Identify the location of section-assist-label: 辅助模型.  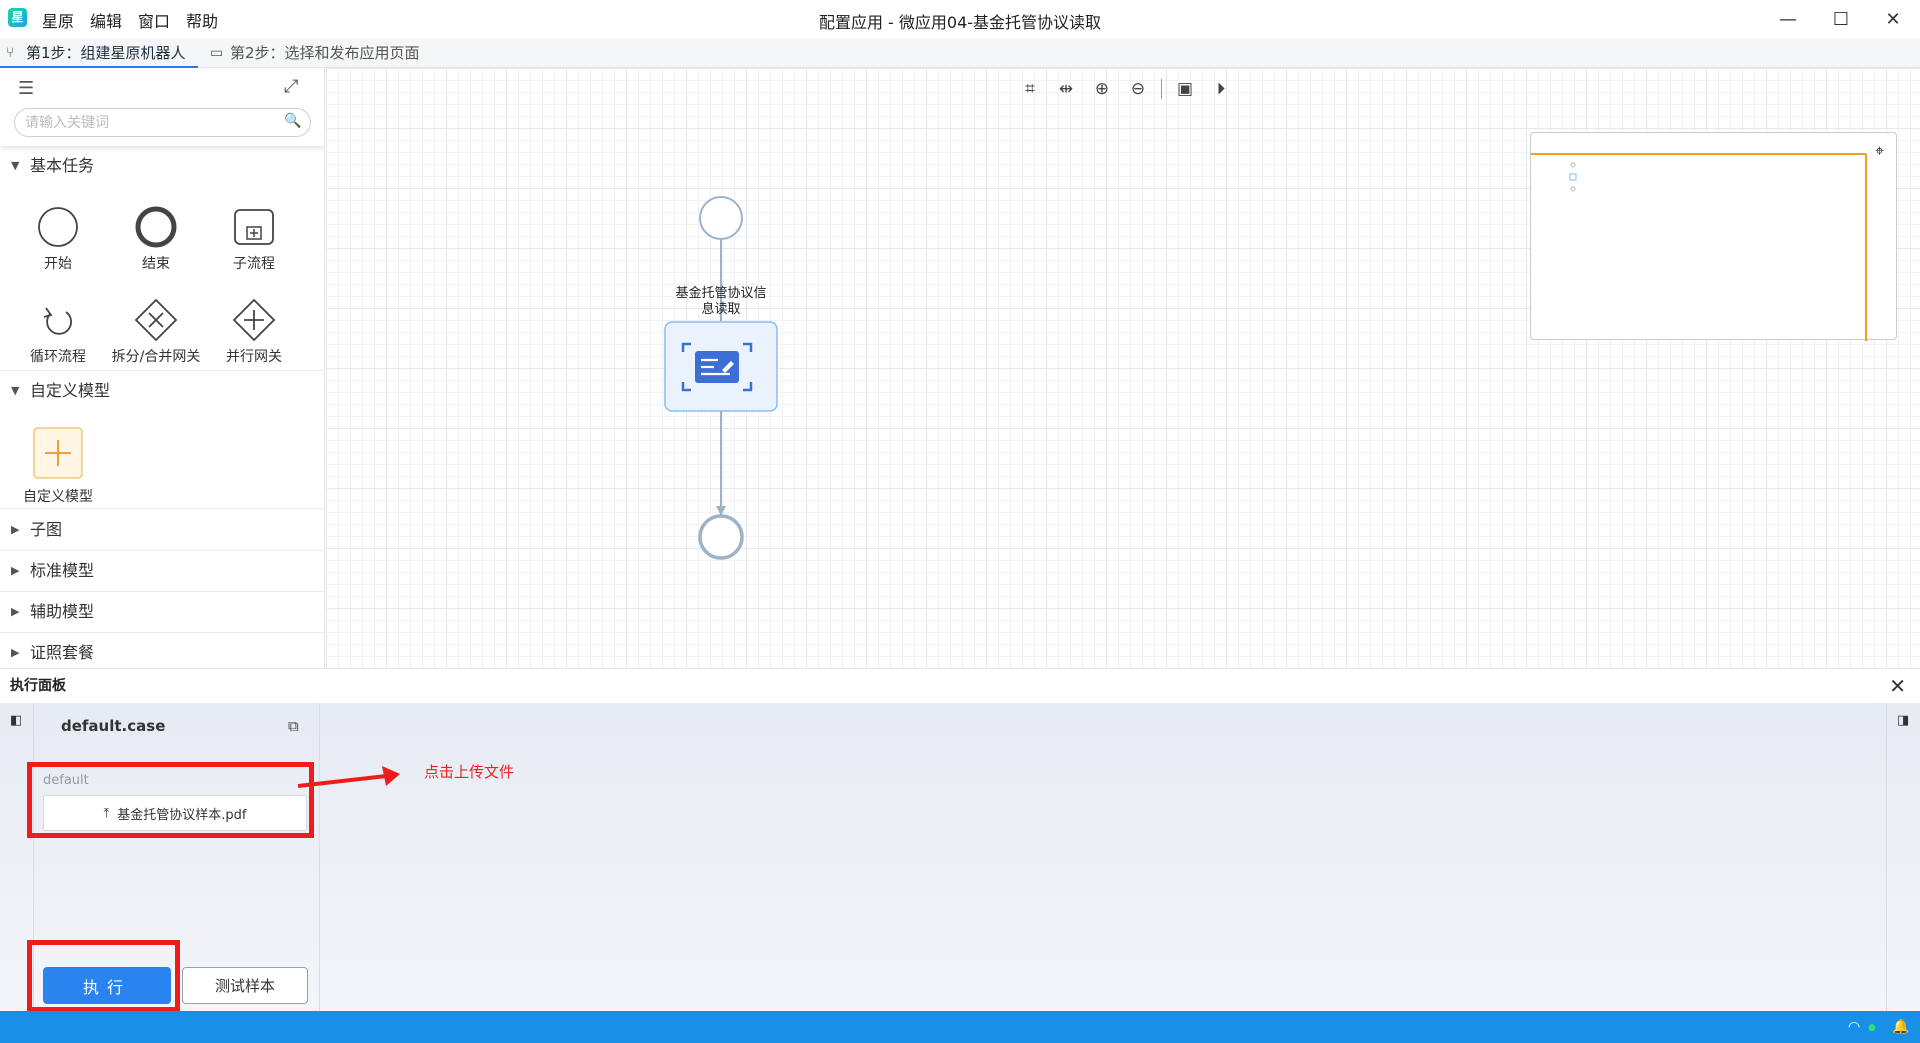
(62, 611).